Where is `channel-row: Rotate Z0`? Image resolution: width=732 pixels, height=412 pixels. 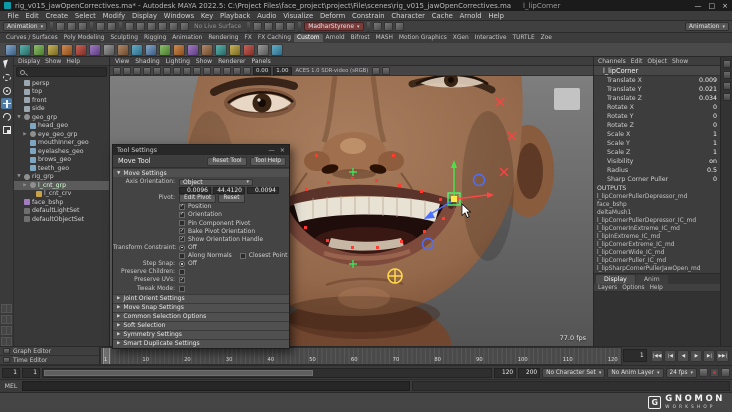
channel-row: Rotate Z0 is located at coordinates (657, 125).